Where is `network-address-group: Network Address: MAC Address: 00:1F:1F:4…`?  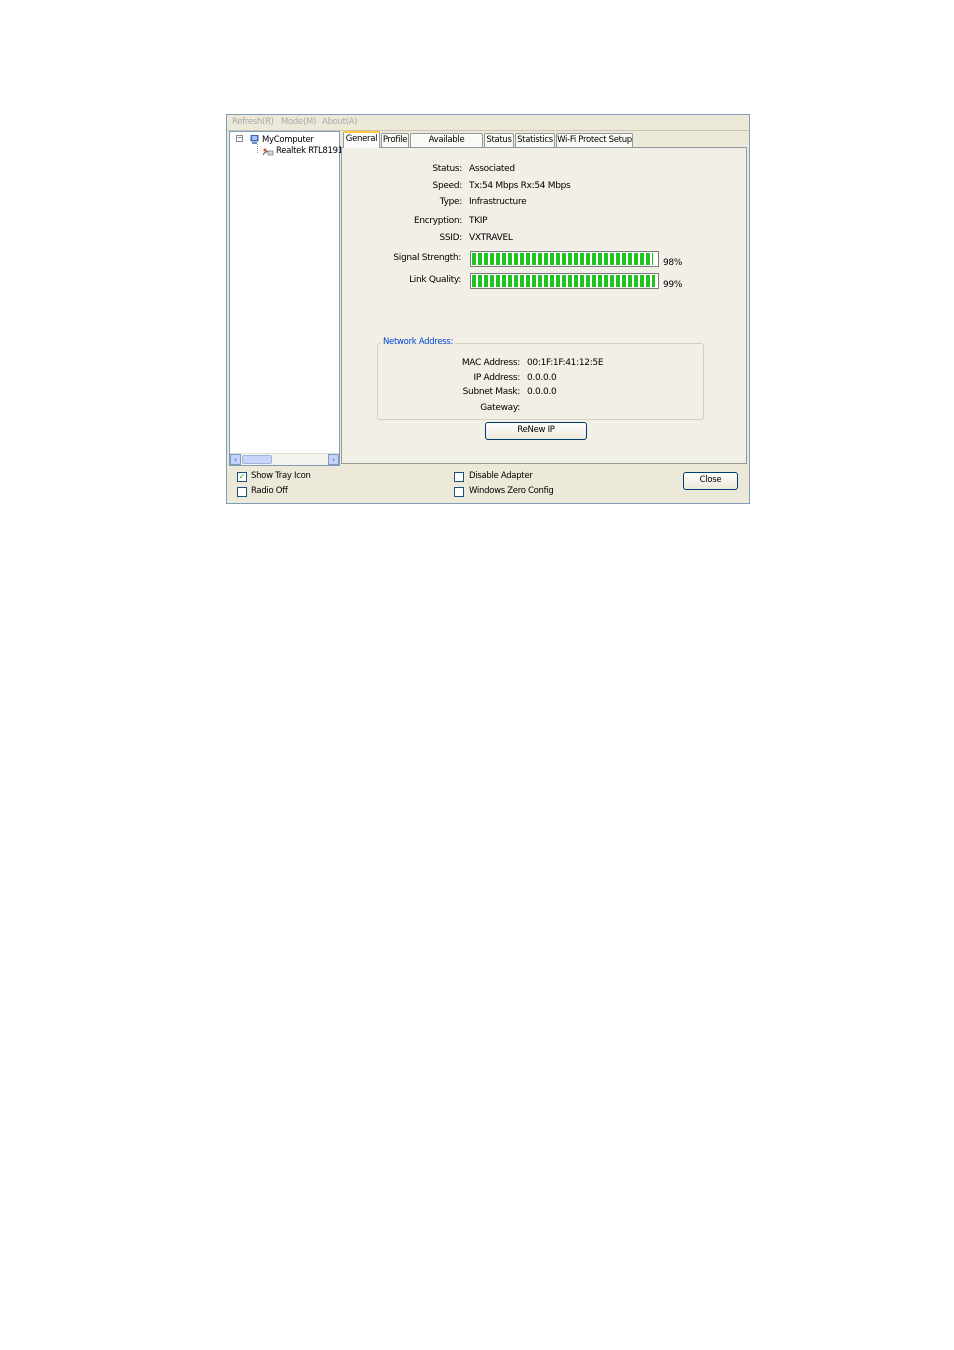 network-address-group: Network Address: MAC Address: 00:1F:1F:4… is located at coordinates (540, 378).